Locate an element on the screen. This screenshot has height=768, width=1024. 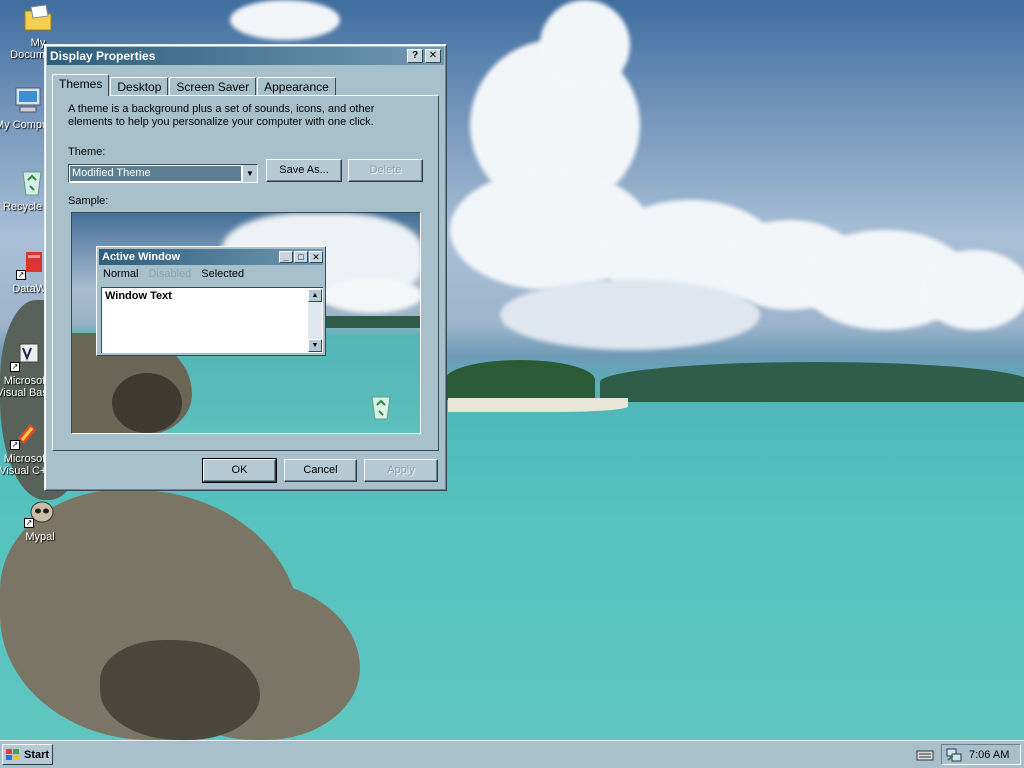
system-tray: 7:06 AM is located at coordinates (981, 754).